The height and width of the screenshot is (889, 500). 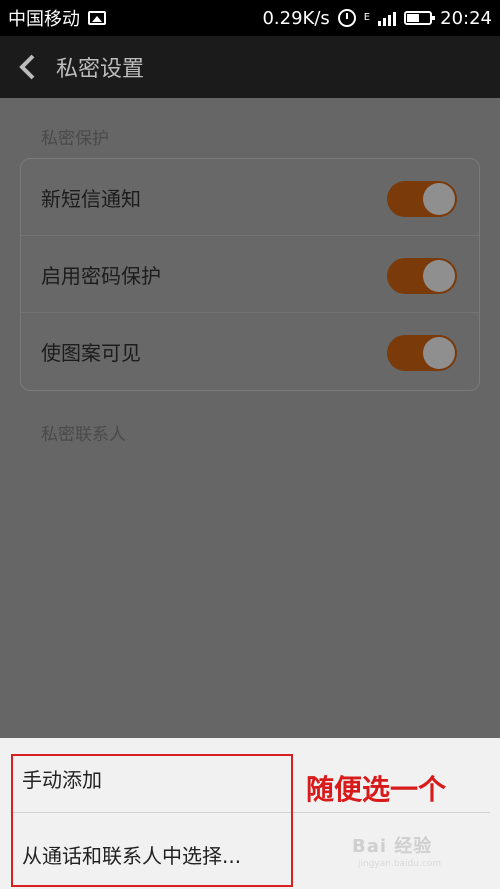 I want to click on section-header-privacy: 私密保护, so click(x=75, y=139).